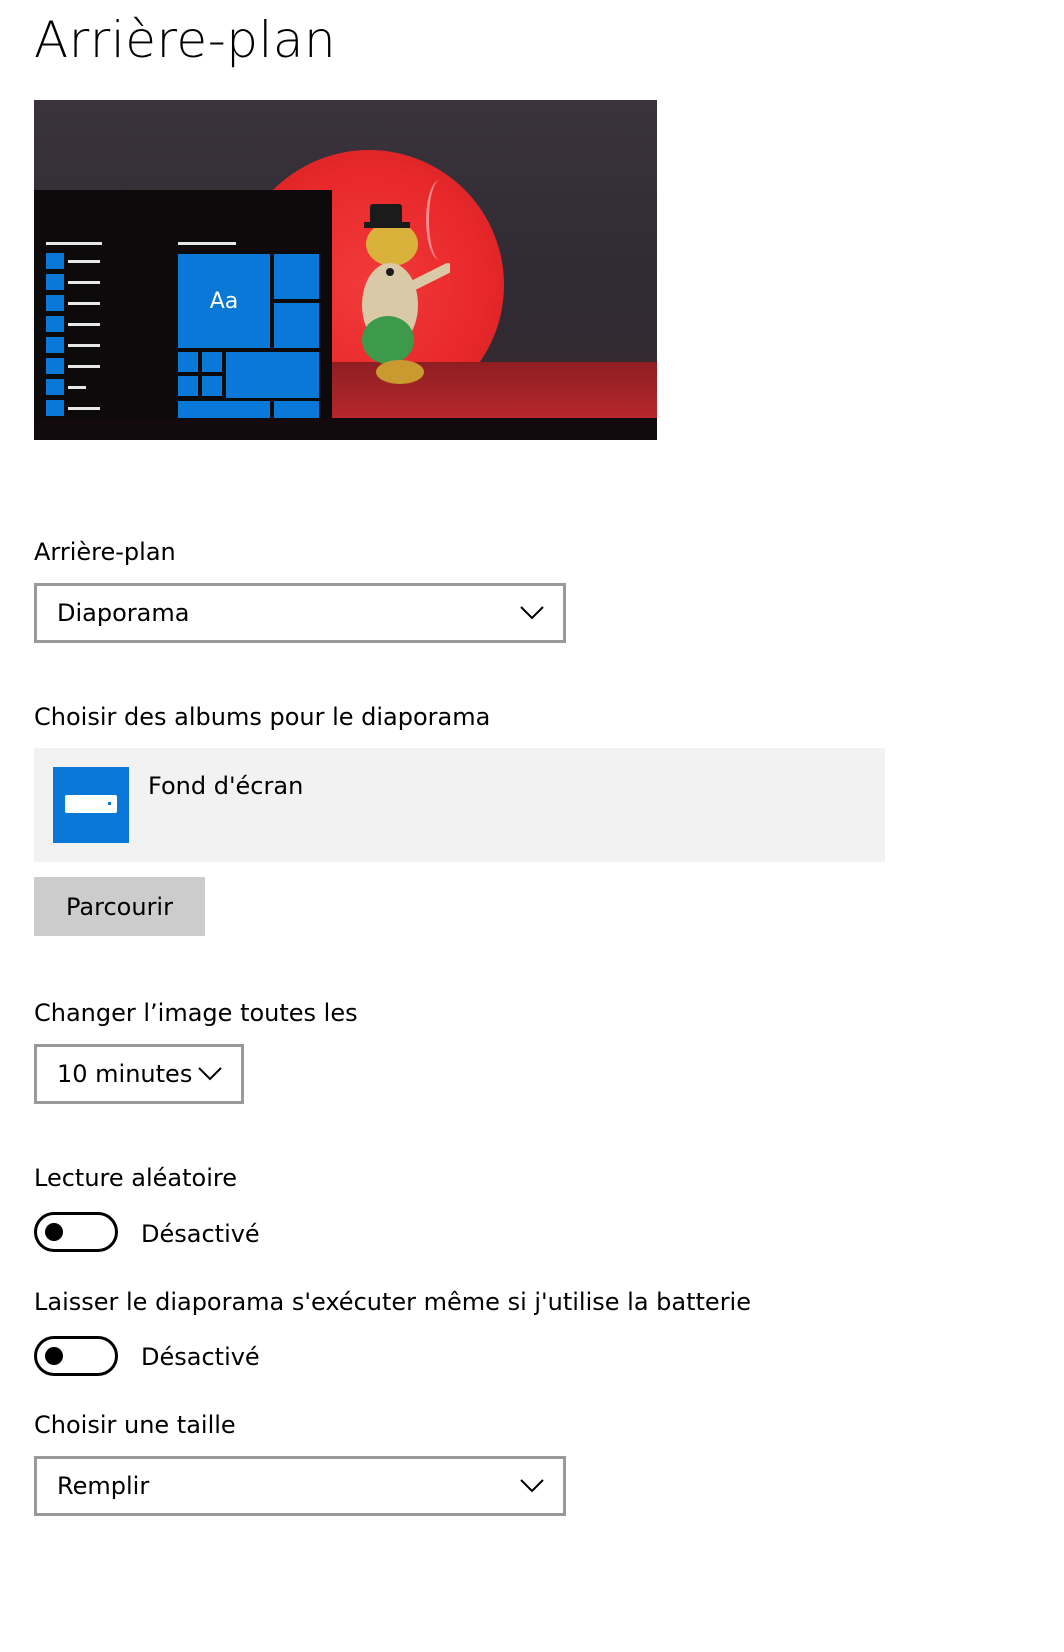 The image size is (1064, 1652). I want to click on album-item: Fond d'écran, so click(459, 805).